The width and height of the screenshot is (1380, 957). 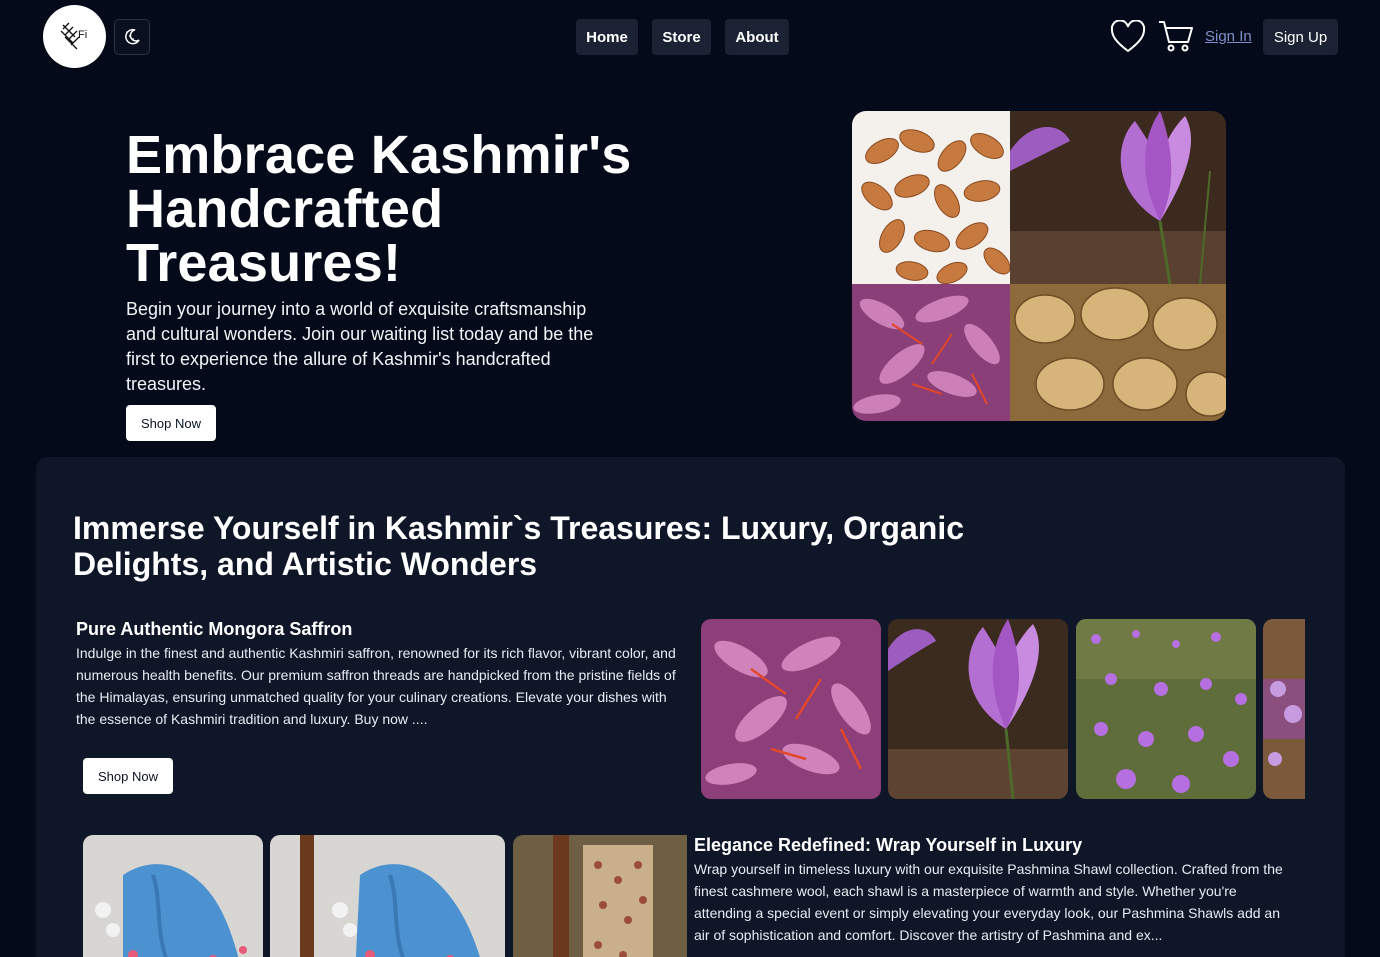 What do you see at coordinates (214, 629) in the screenshot?
I see `saffron-product-title: Pure Authentic Mongora Saffron` at bounding box center [214, 629].